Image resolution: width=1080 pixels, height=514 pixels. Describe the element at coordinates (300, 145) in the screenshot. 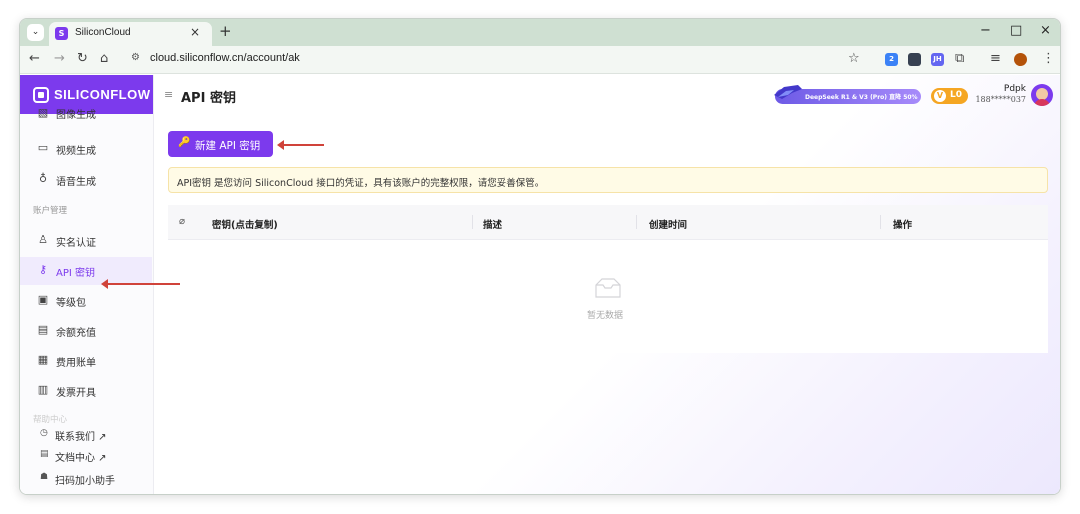

I see `annotation-arrow-button` at that location.